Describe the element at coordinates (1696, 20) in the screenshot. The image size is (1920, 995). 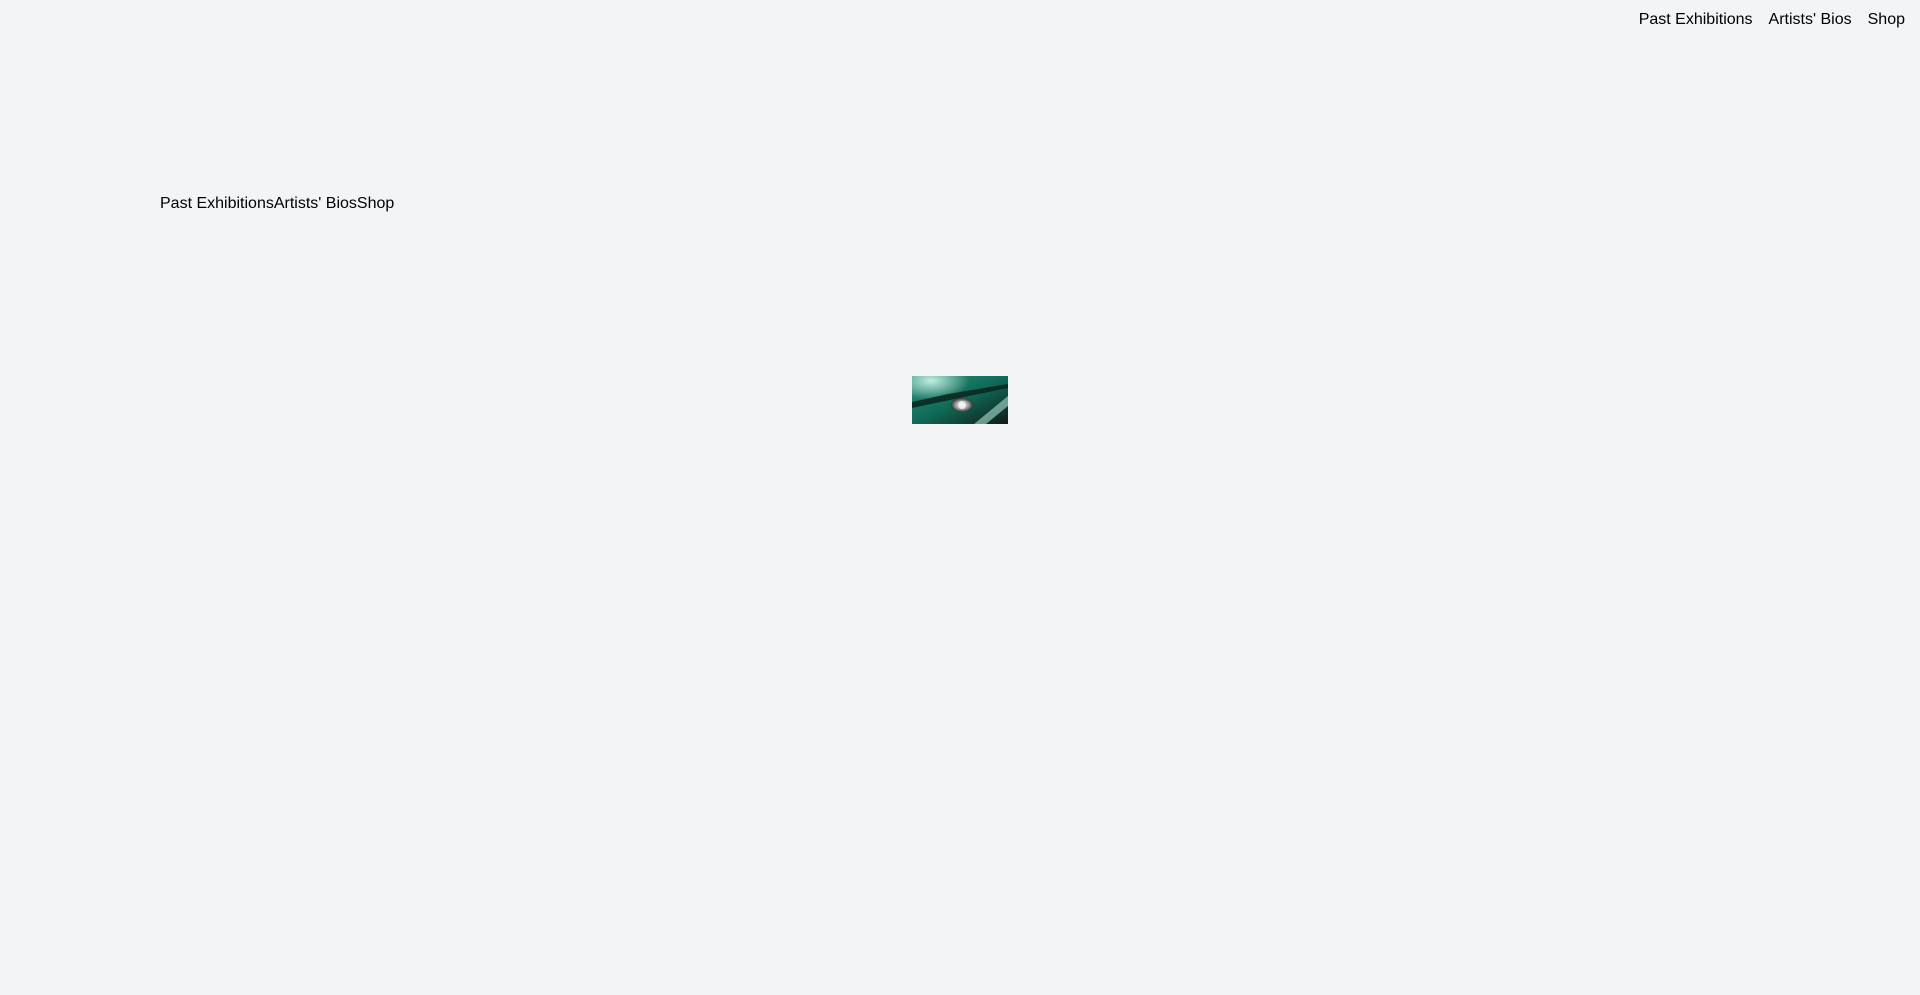
I see `top-nav-past-exhibitions-link: Past Exhibitions` at that location.